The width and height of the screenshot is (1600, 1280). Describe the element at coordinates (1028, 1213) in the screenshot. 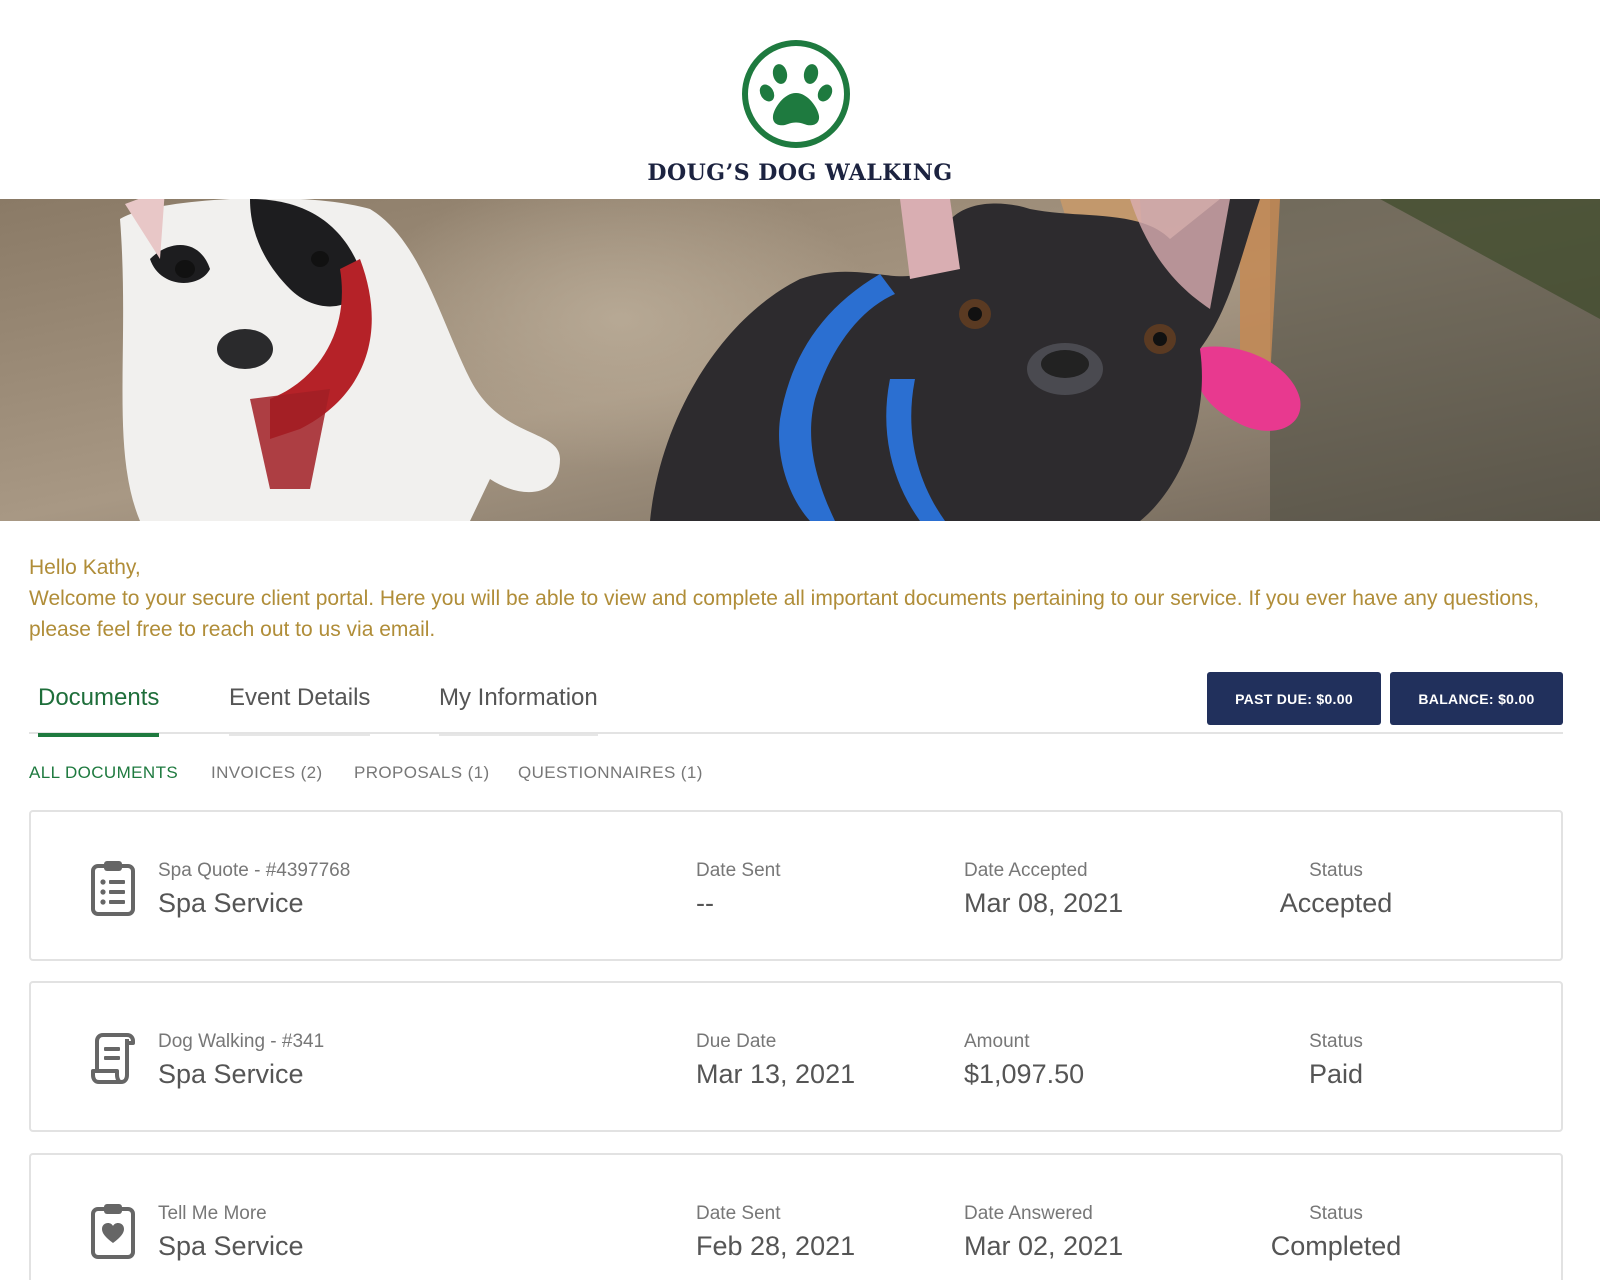

I see `date-answered-label: Date Answered` at that location.